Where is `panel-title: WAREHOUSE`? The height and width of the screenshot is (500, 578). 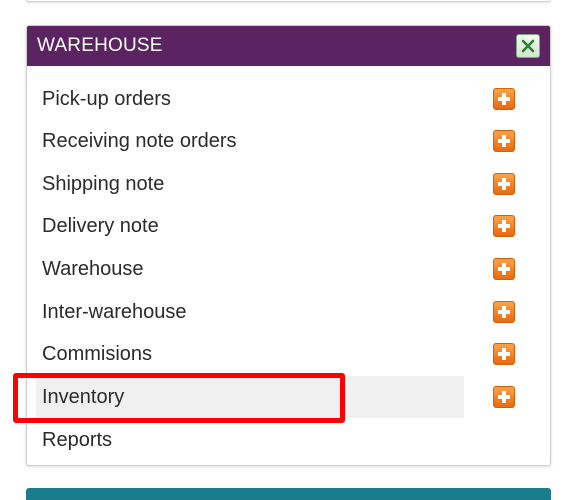 panel-title: WAREHOUSE is located at coordinates (100, 45).